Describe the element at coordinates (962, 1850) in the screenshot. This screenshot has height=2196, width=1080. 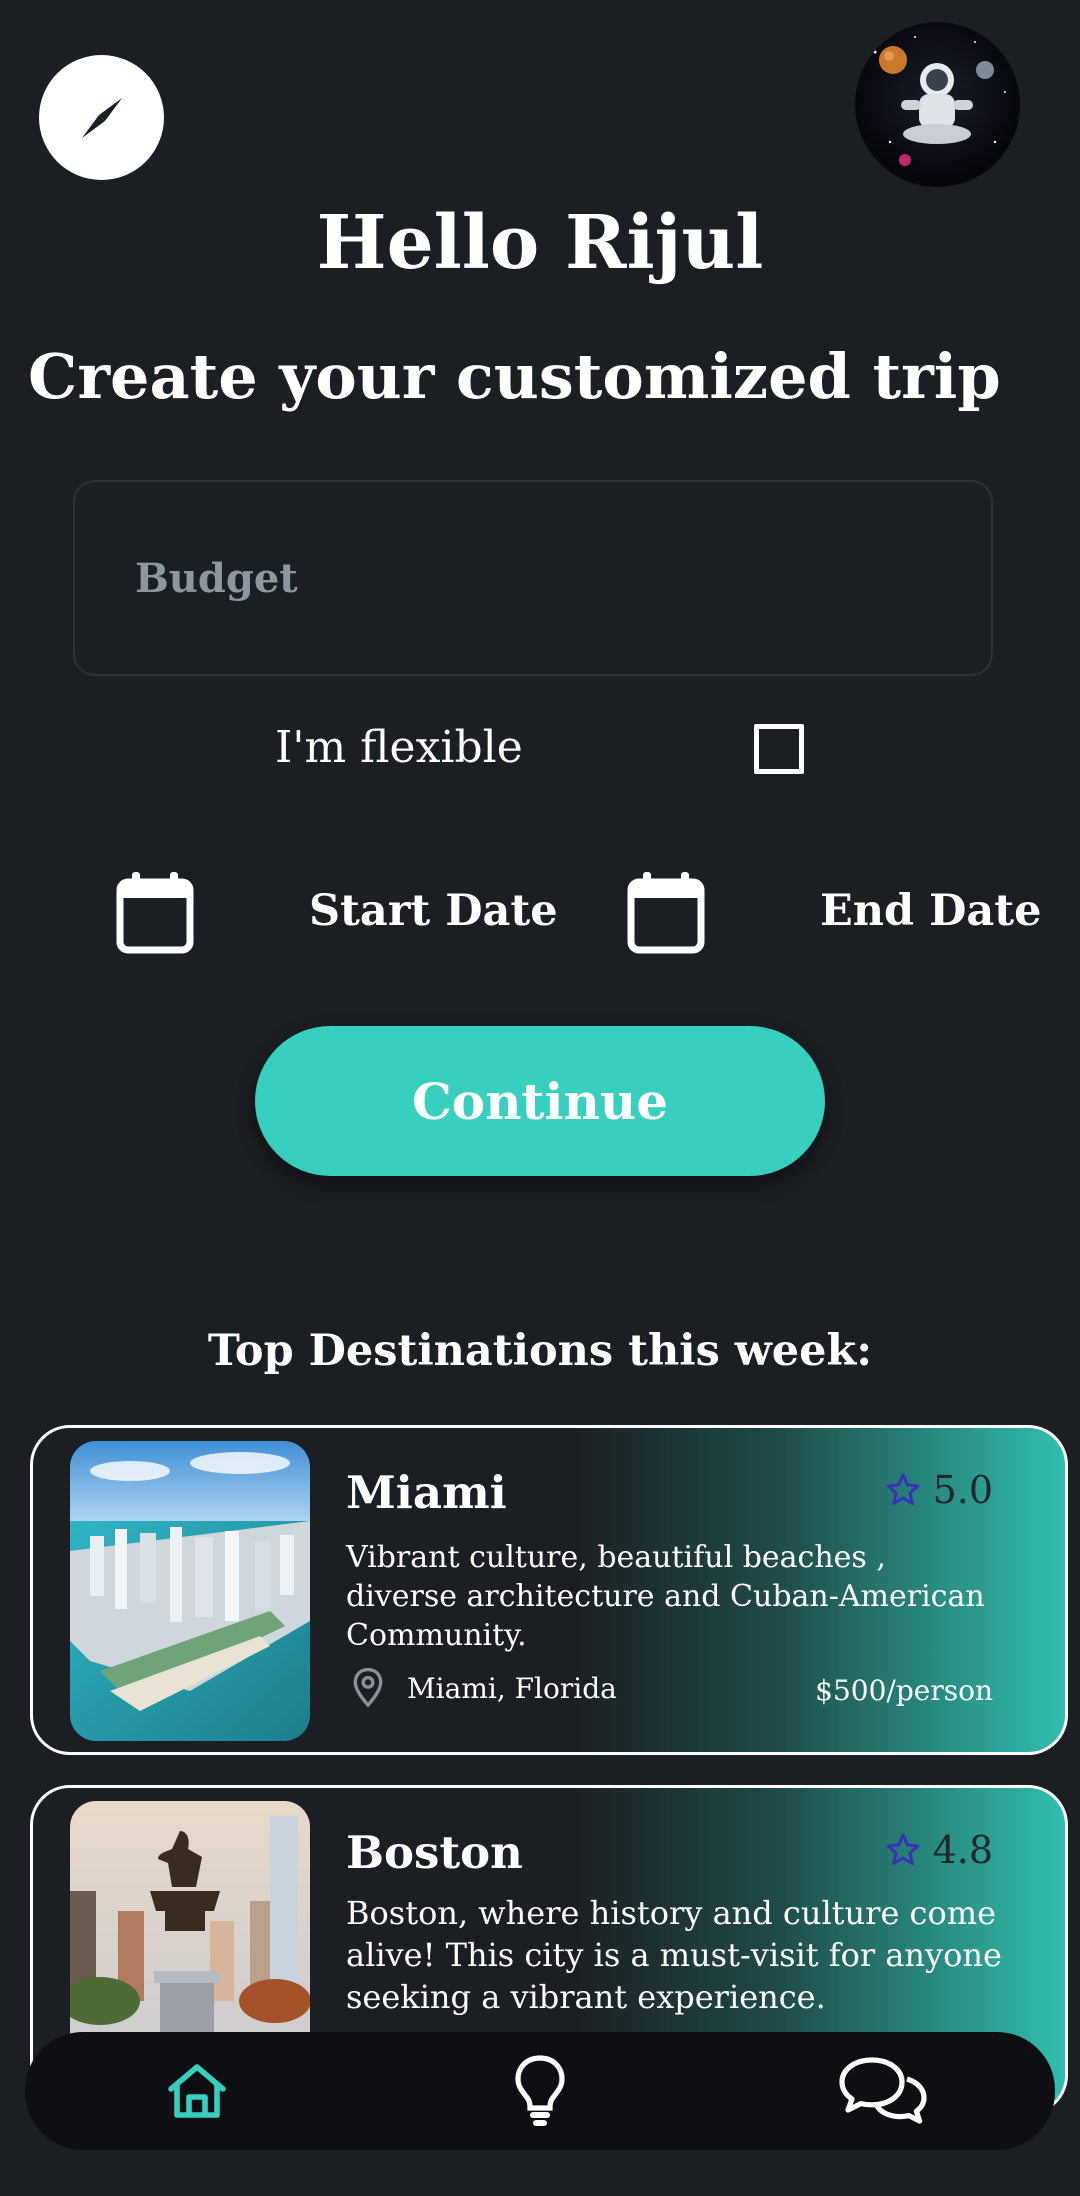
I see `rating-value: 4.8` at that location.